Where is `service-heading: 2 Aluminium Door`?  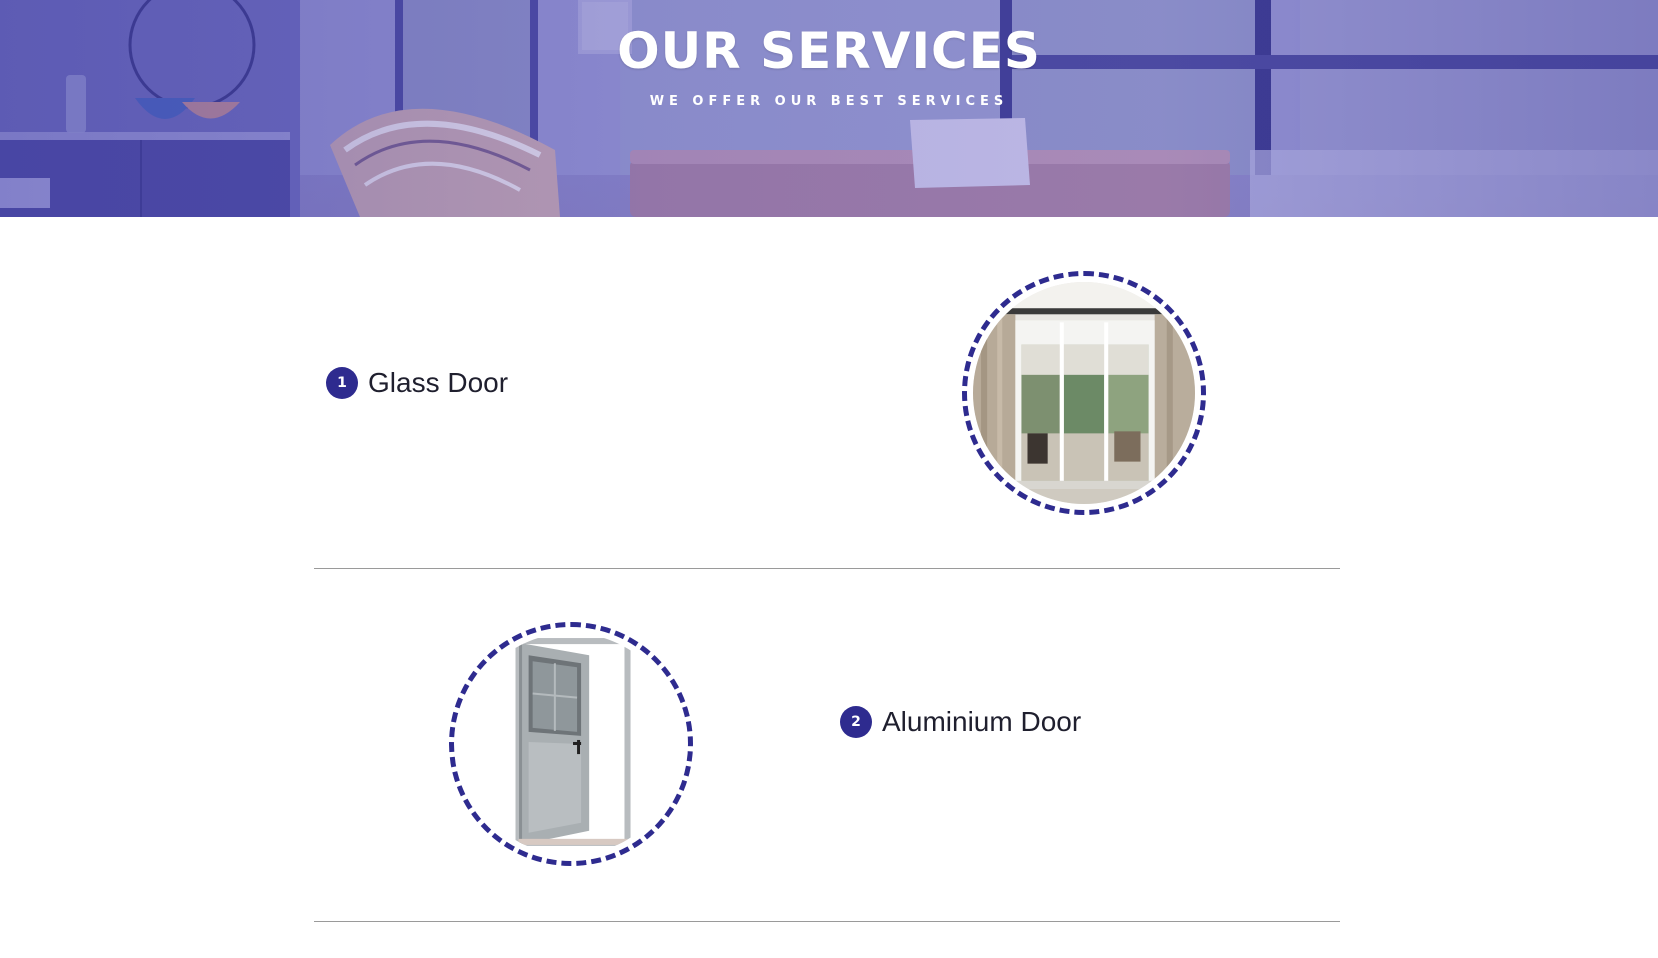
service-heading: 2 Aluminium Door is located at coordinates (960, 722).